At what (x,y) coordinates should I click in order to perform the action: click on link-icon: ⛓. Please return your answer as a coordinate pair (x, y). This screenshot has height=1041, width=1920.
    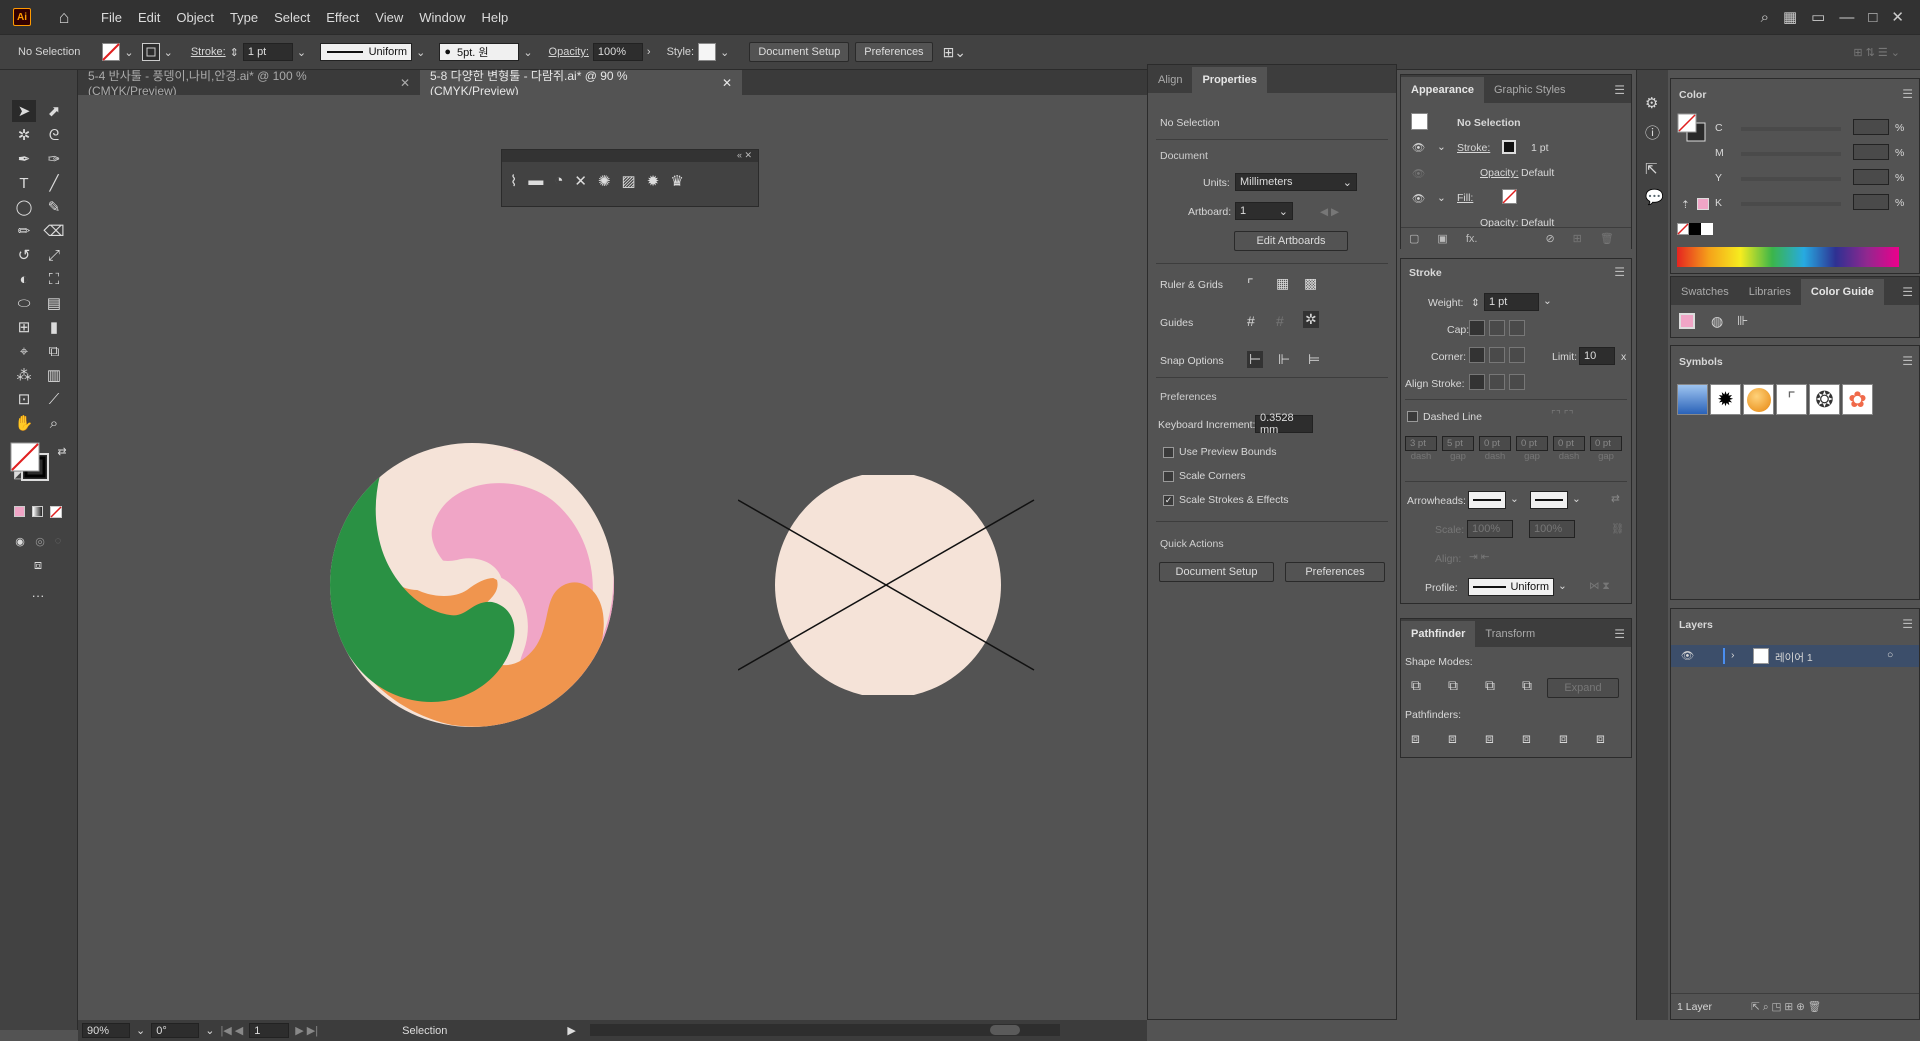
    Looking at the image, I should click on (1617, 528).